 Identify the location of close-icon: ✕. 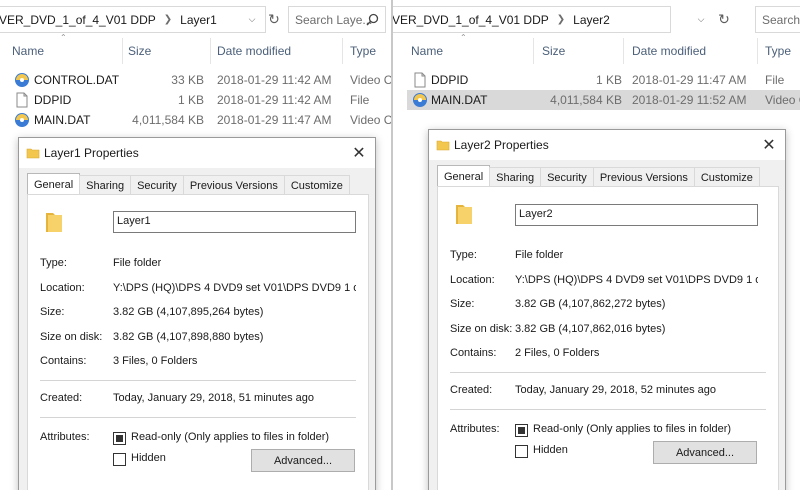
(769, 145).